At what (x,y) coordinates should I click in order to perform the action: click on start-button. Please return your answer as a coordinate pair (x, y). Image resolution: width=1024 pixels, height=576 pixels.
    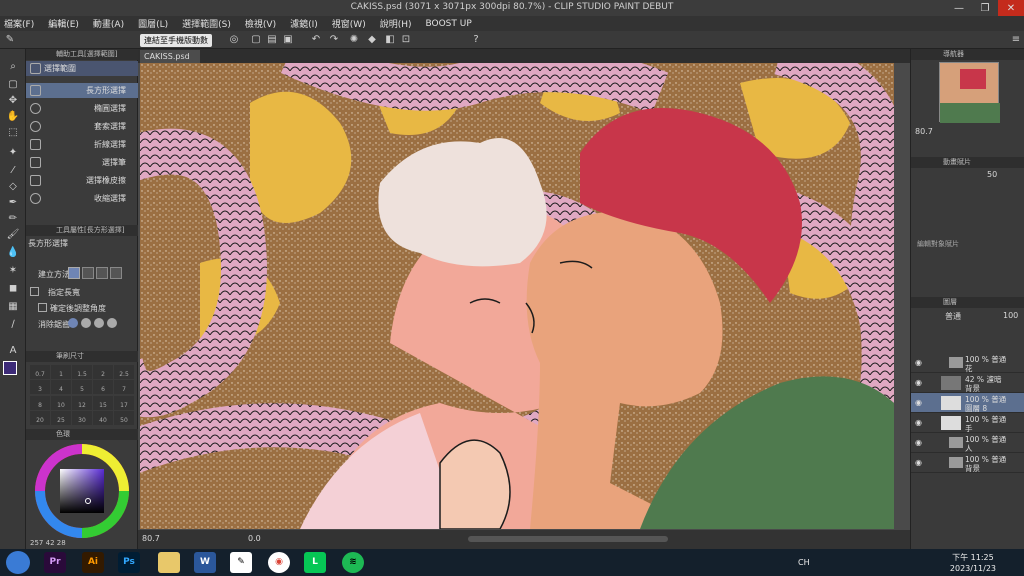
    Looking at the image, I should click on (18, 562).